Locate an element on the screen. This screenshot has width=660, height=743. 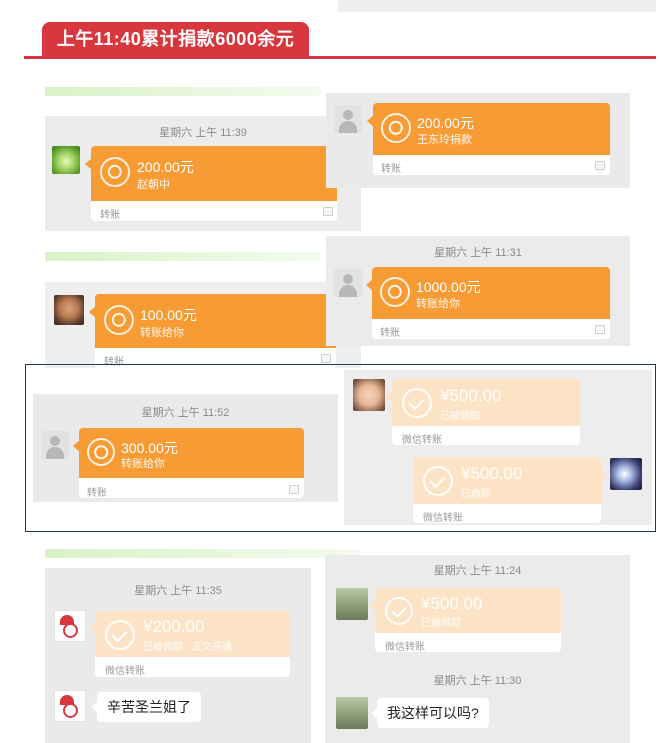
transfer-card: 200.00元 赵朝中 转账 is located at coordinates (211, 183).